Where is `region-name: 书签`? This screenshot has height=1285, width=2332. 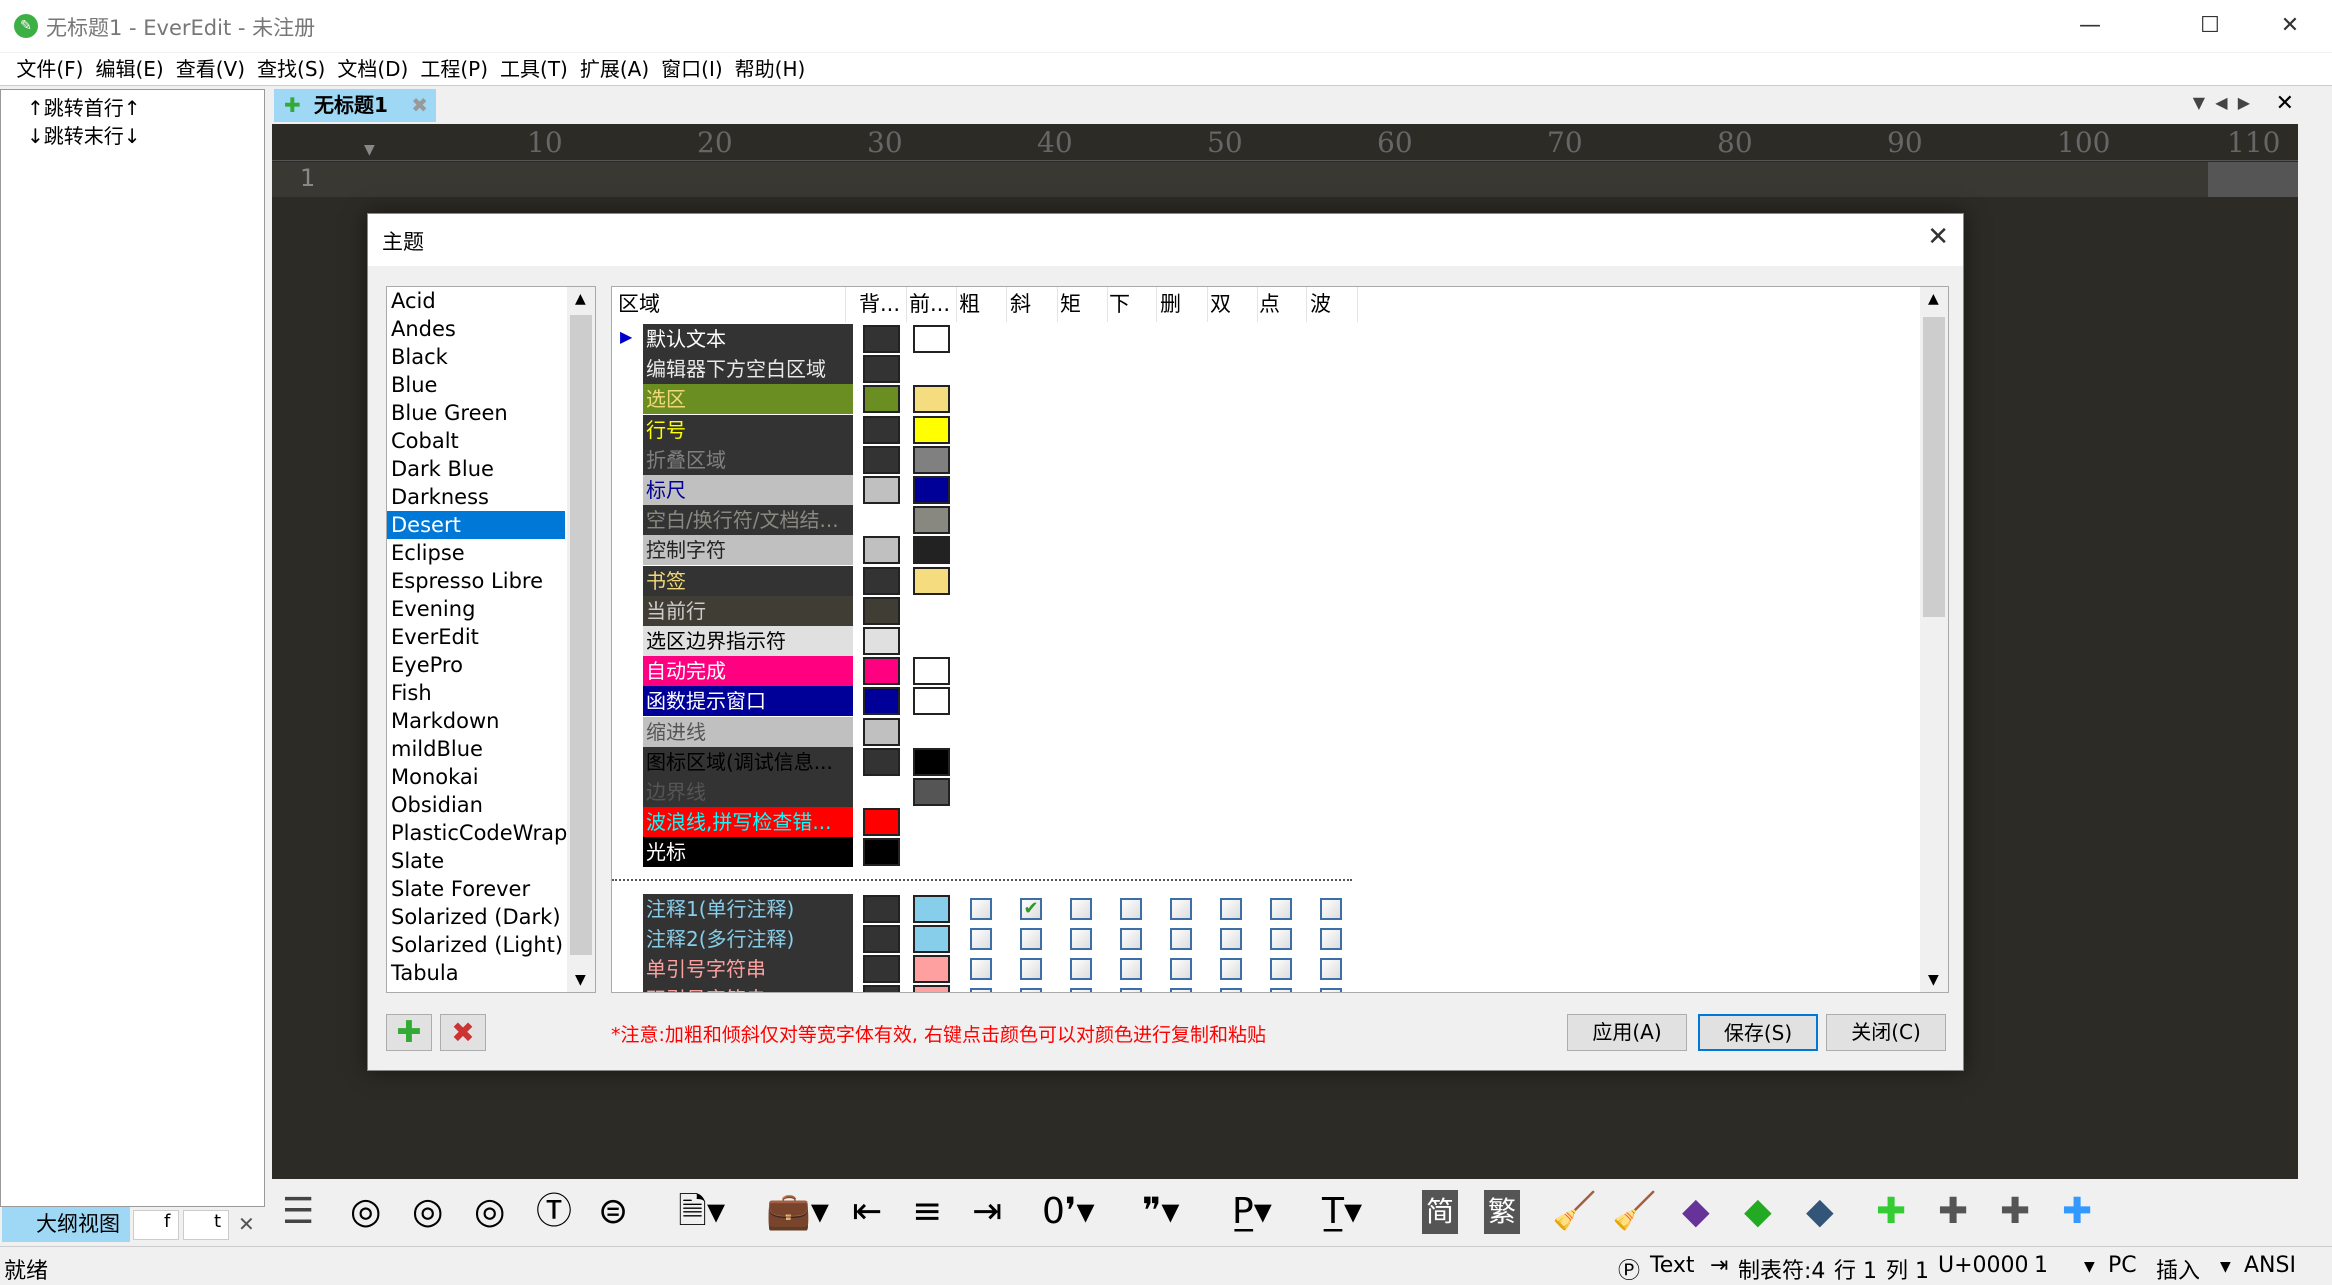 region-name: 书签 is located at coordinates (748, 580).